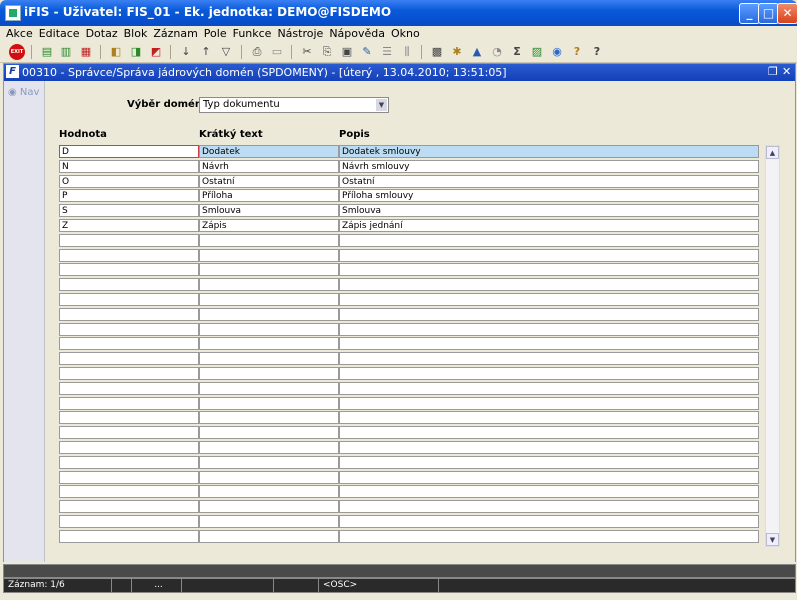 Image resolution: width=797 pixels, height=600 pixels. I want to click on cell-hodnota: S, so click(129, 211).